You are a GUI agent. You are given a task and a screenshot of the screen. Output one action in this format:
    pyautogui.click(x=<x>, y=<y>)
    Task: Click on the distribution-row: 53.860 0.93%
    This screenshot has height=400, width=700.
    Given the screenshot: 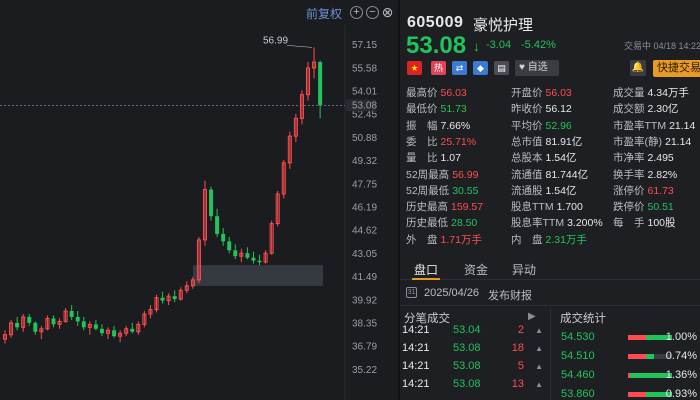 What is the action you would take?
    pyautogui.click(x=625, y=392)
    